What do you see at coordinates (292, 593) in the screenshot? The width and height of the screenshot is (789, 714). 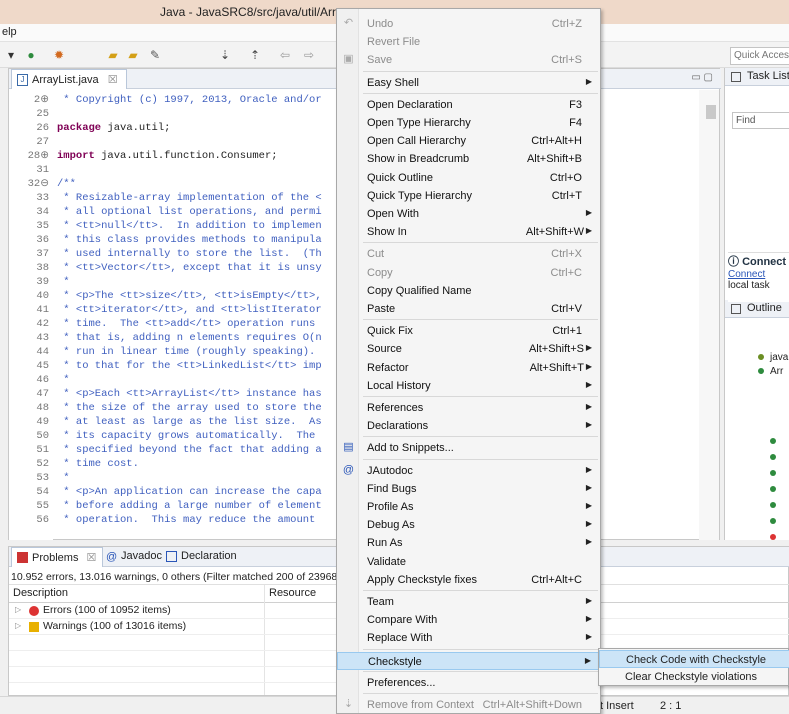 I see `col-resource: Resource` at bounding box center [292, 593].